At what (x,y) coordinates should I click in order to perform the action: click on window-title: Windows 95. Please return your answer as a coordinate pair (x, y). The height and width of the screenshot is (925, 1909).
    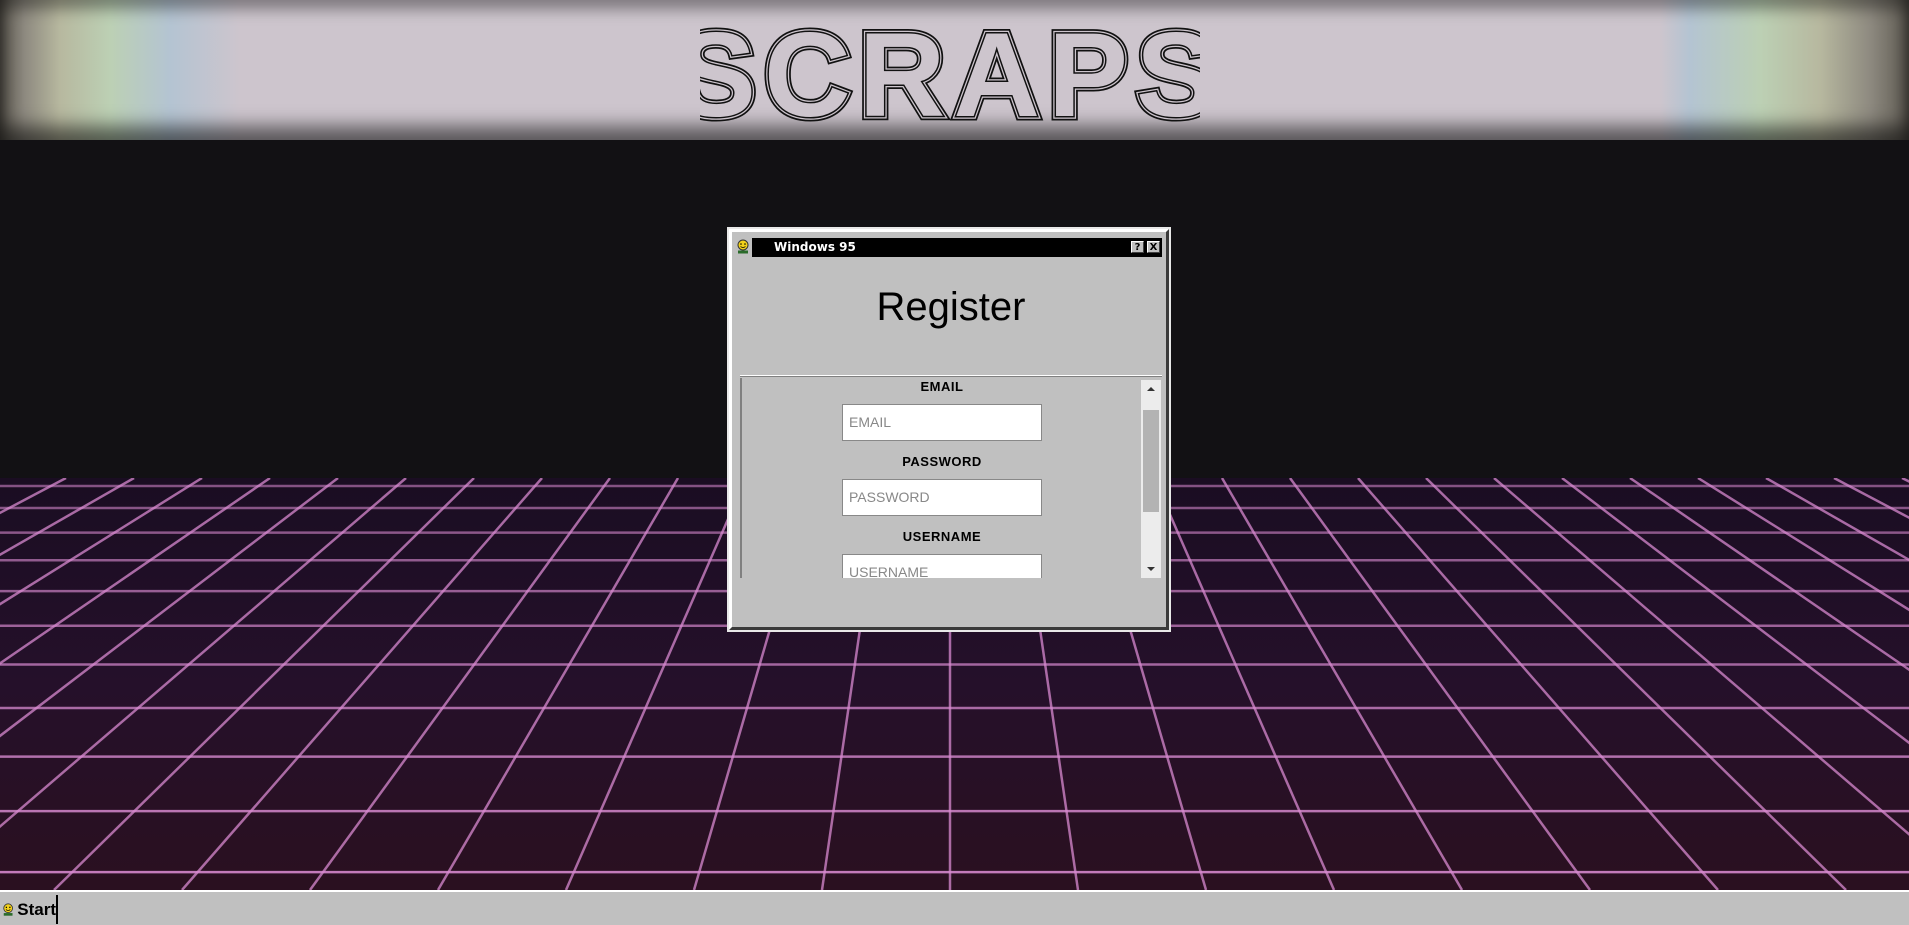
    Looking at the image, I should click on (815, 247).